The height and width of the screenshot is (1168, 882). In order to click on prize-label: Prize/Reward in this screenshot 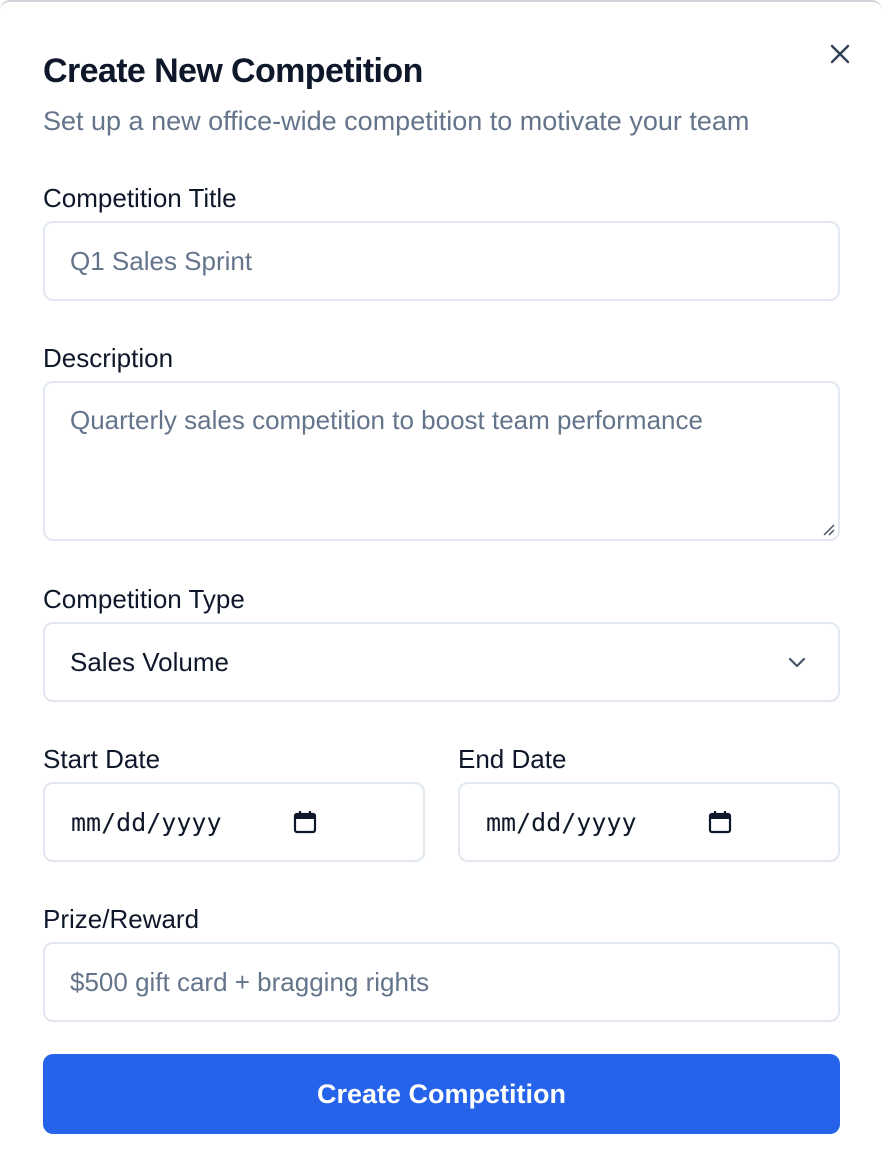, I will do `click(121, 919)`.